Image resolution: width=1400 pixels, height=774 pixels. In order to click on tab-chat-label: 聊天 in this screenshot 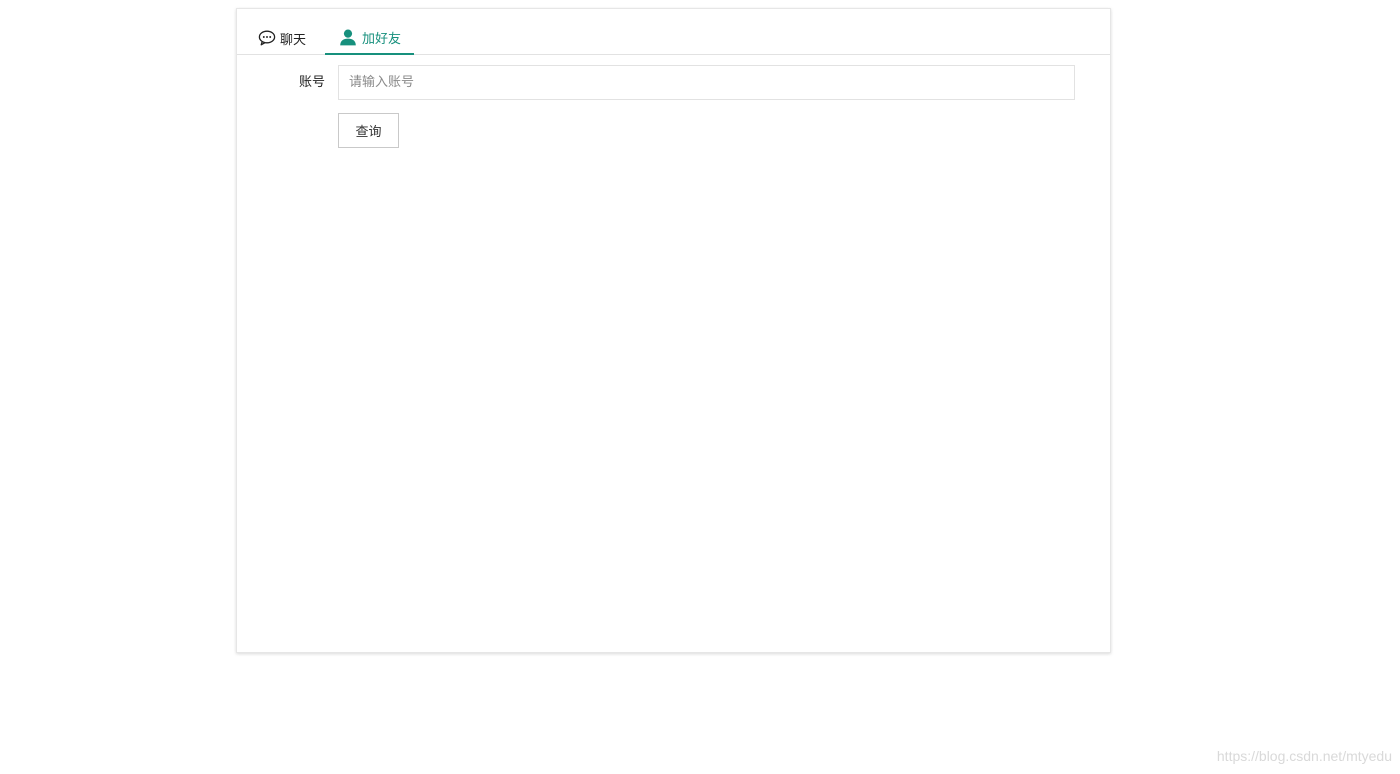, I will do `click(293, 40)`.